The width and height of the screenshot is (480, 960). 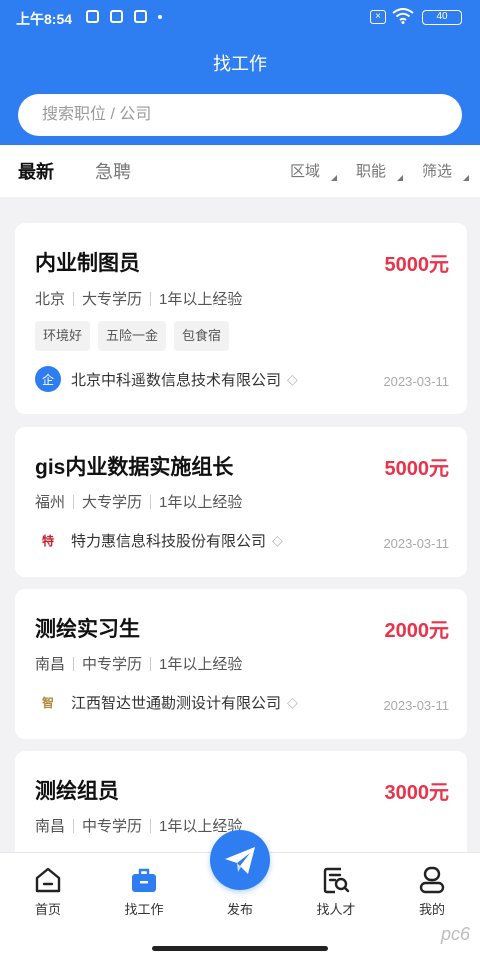 What do you see at coordinates (169, 541) in the screenshot?
I see `company-name: 特力惠信息科技股份有限公司` at bounding box center [169, 541].